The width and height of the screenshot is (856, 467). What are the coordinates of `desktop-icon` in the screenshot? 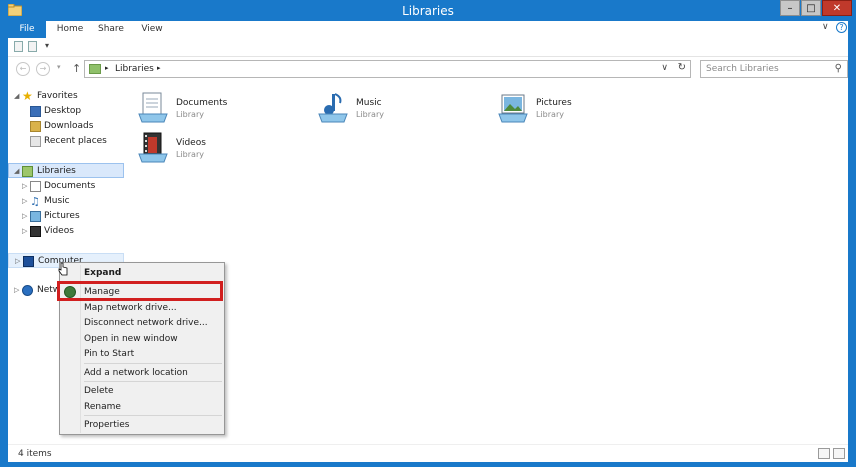 It's located at (35, 111).